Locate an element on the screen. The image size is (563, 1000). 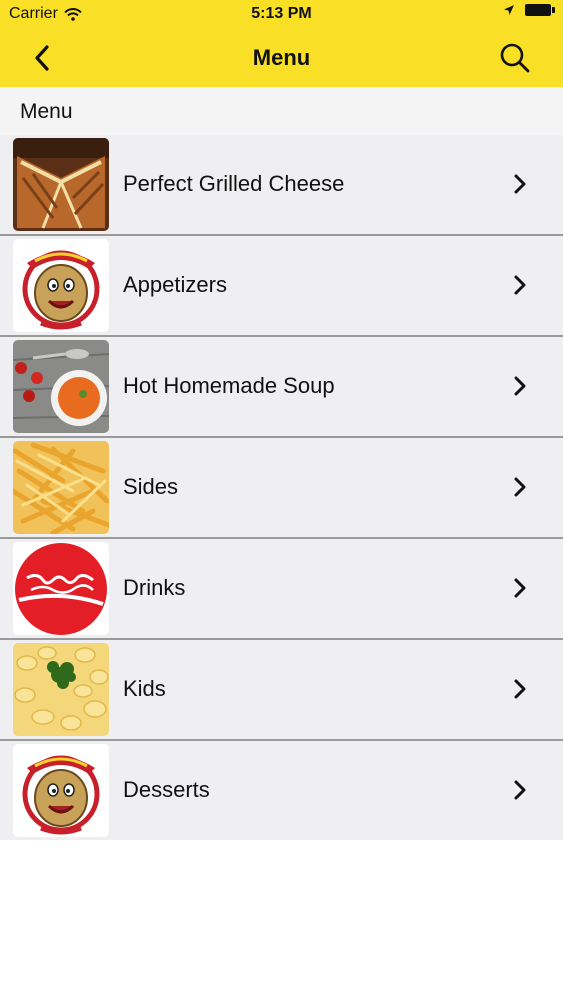
section-title: Menu is located at coordinates (46, 111).